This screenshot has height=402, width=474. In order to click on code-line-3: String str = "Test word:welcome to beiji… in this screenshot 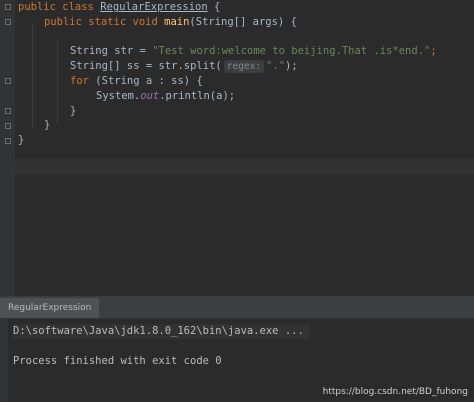, I will do `click(253, 51)`.